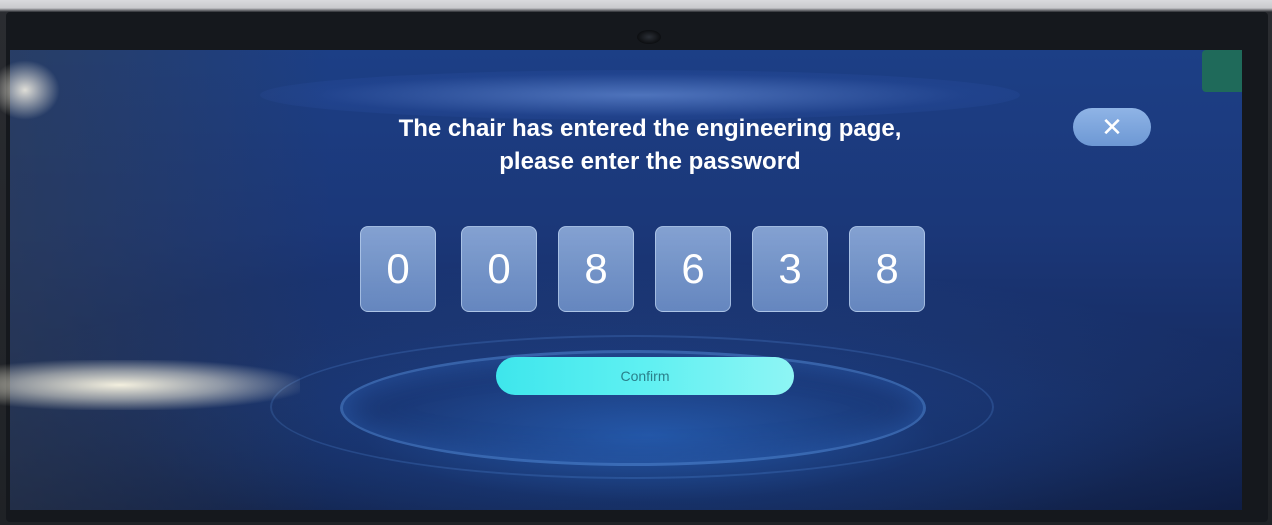 The image size is (1272, 525). What do you see at coordinates (499, 269) in the screenshot?
I see `password-digit-2: 0` at bounding box center [499, 269].